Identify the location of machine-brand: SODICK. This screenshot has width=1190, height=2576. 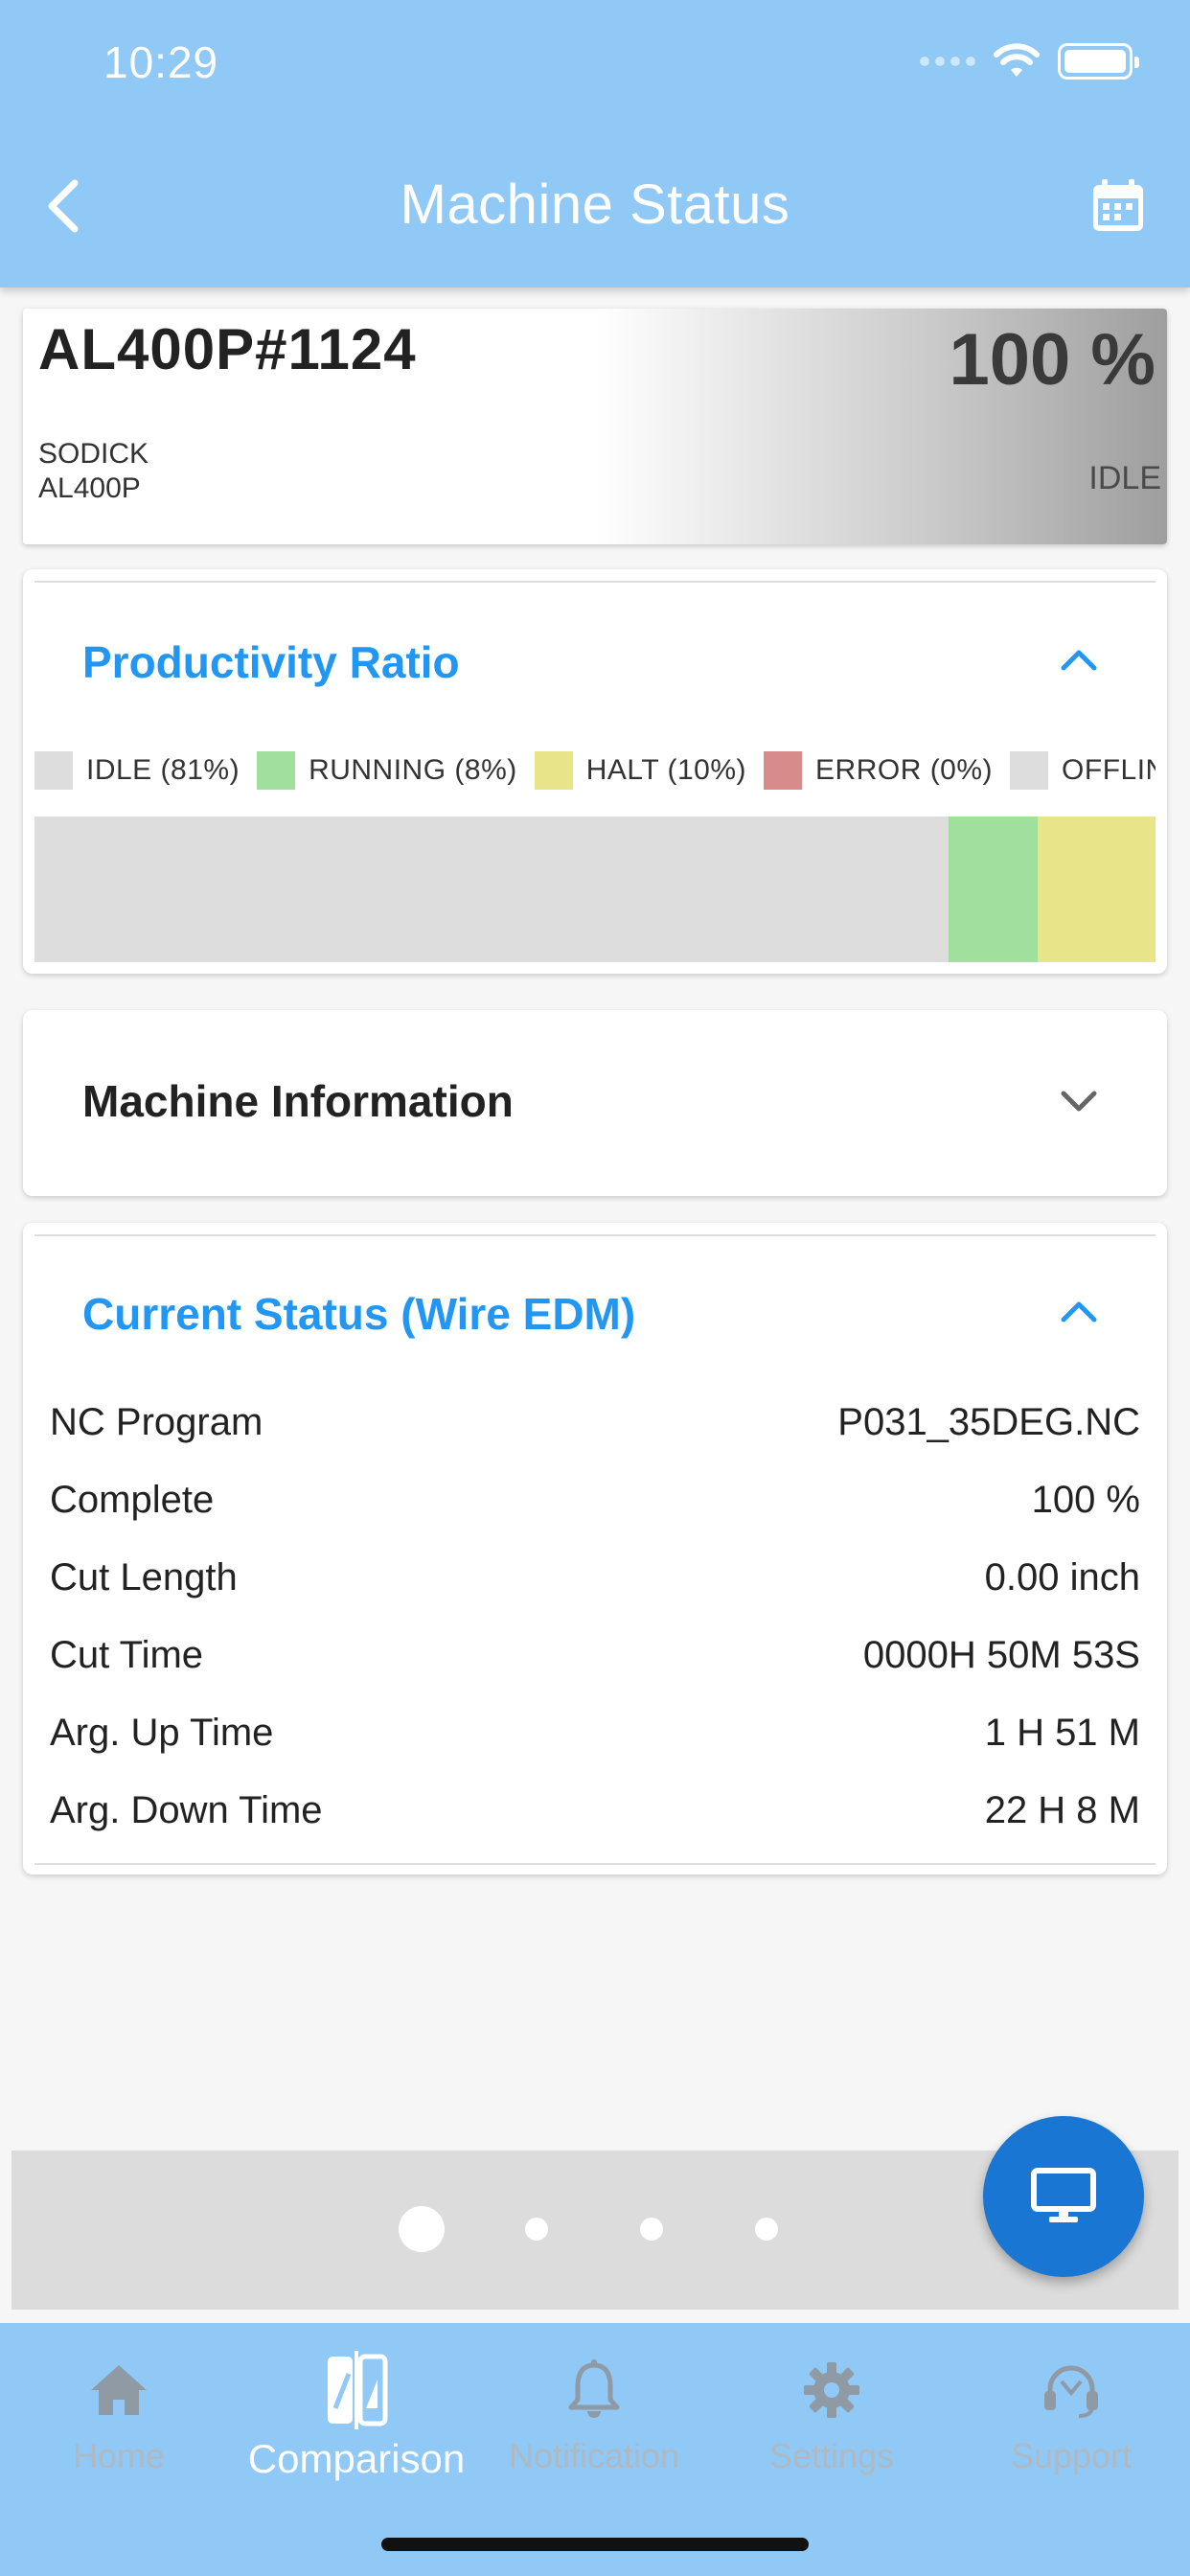
(93, 454).